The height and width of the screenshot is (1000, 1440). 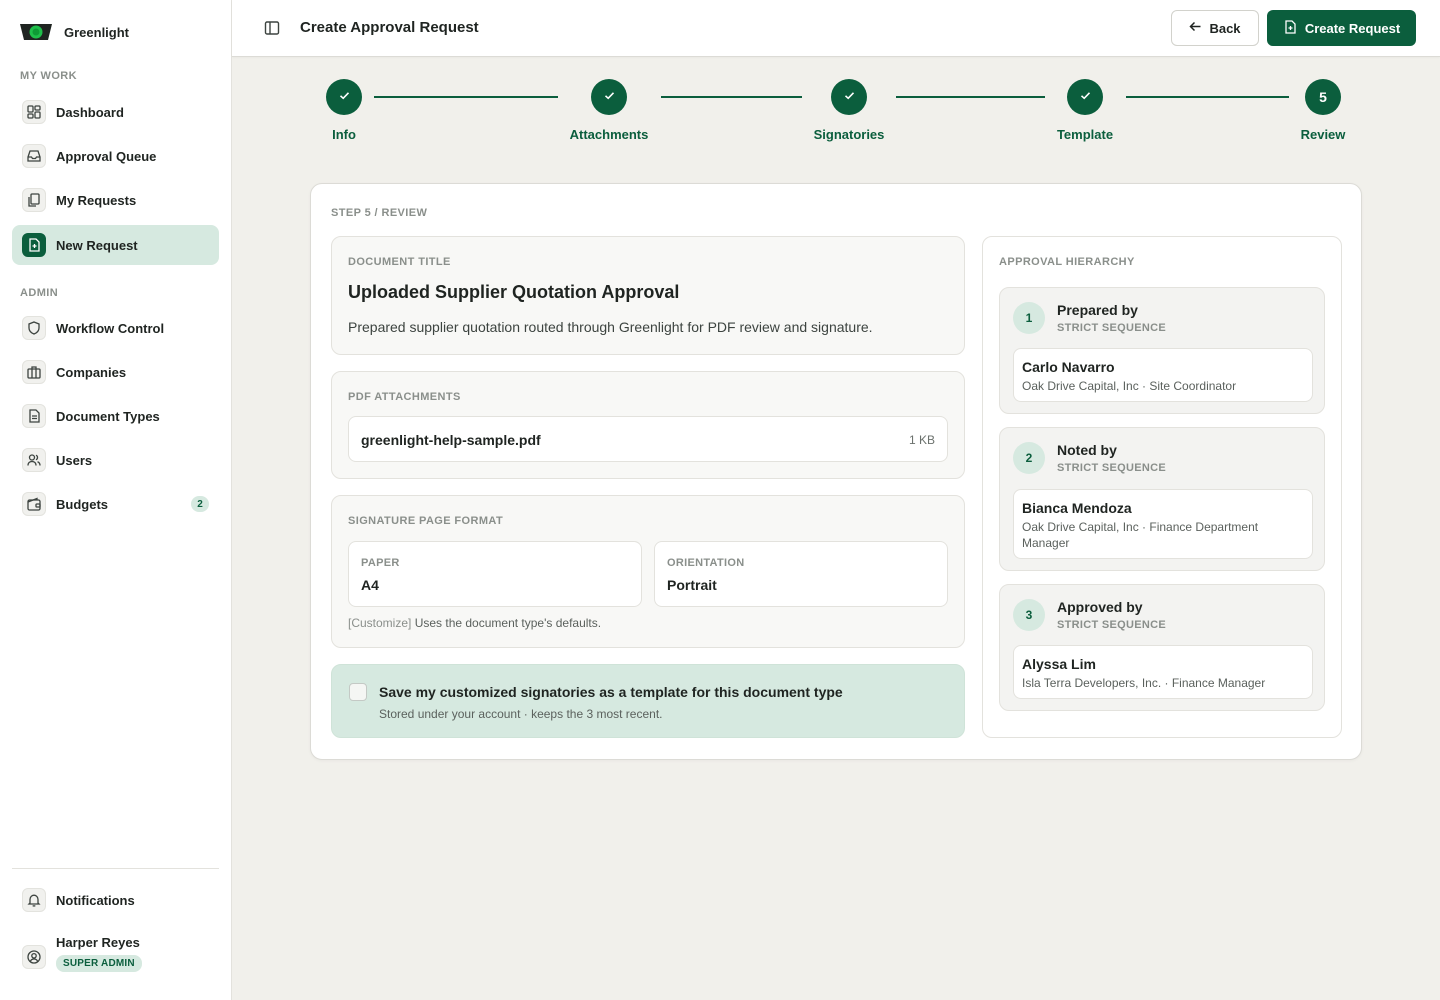 I want to click on paper-label: PAPER, so click(x=380, y=563).